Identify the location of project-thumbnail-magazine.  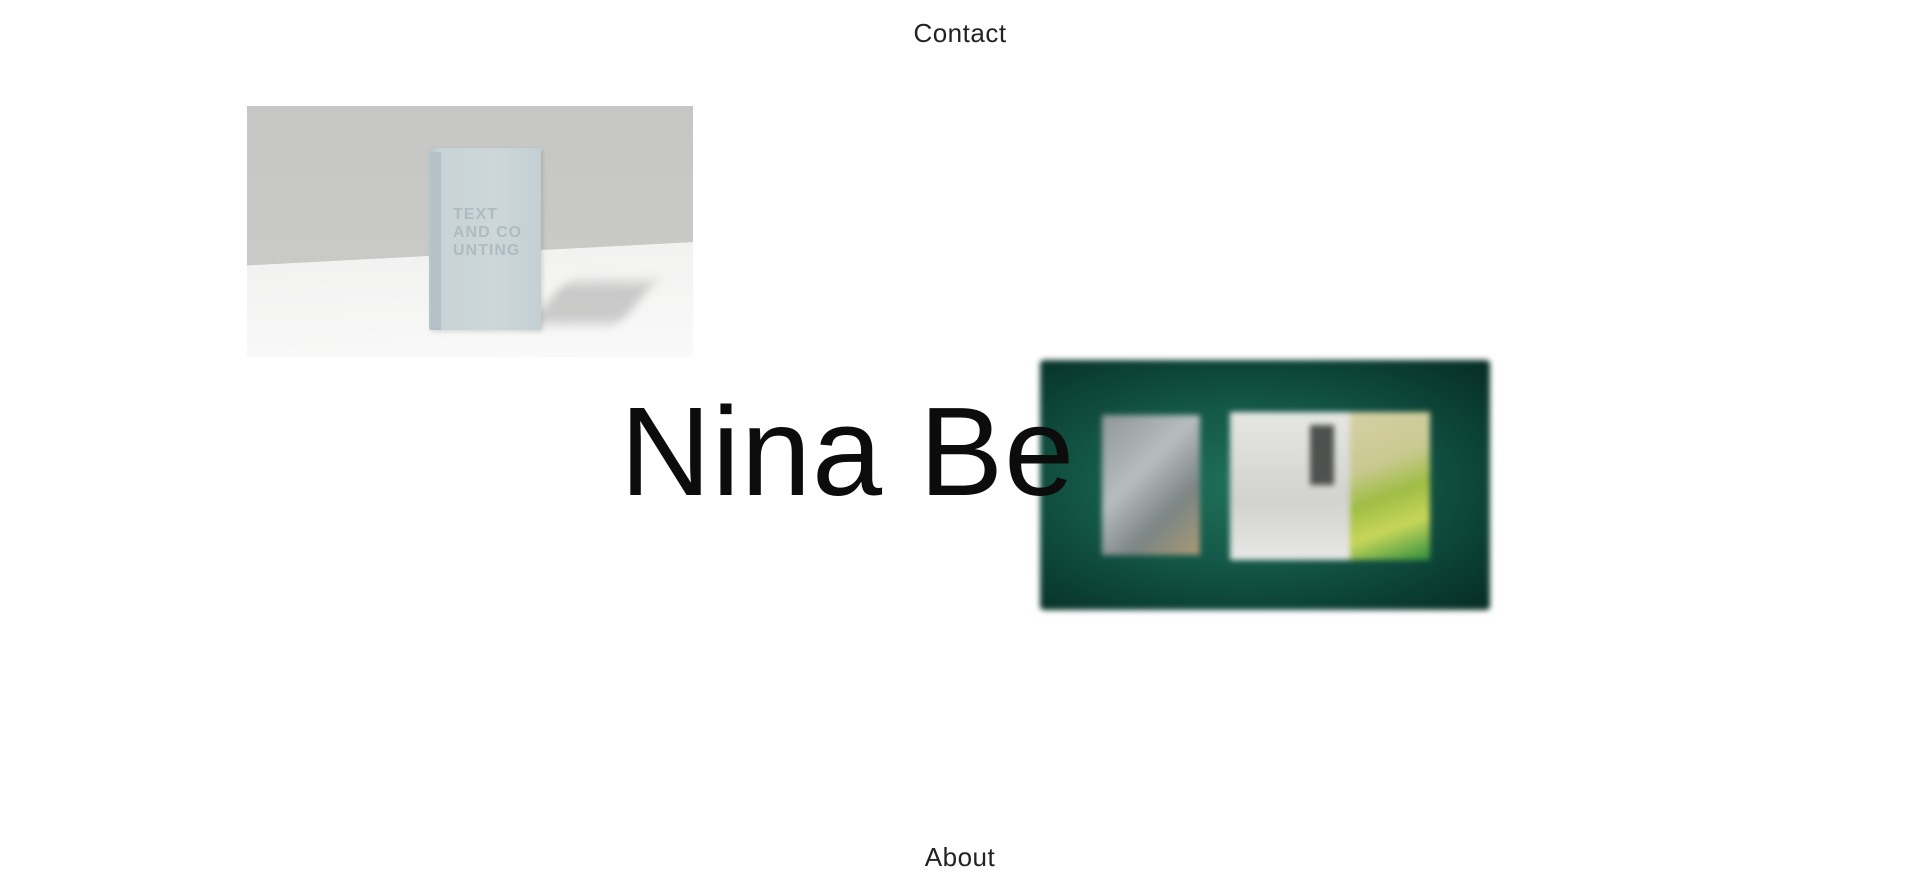
(1265, 485).